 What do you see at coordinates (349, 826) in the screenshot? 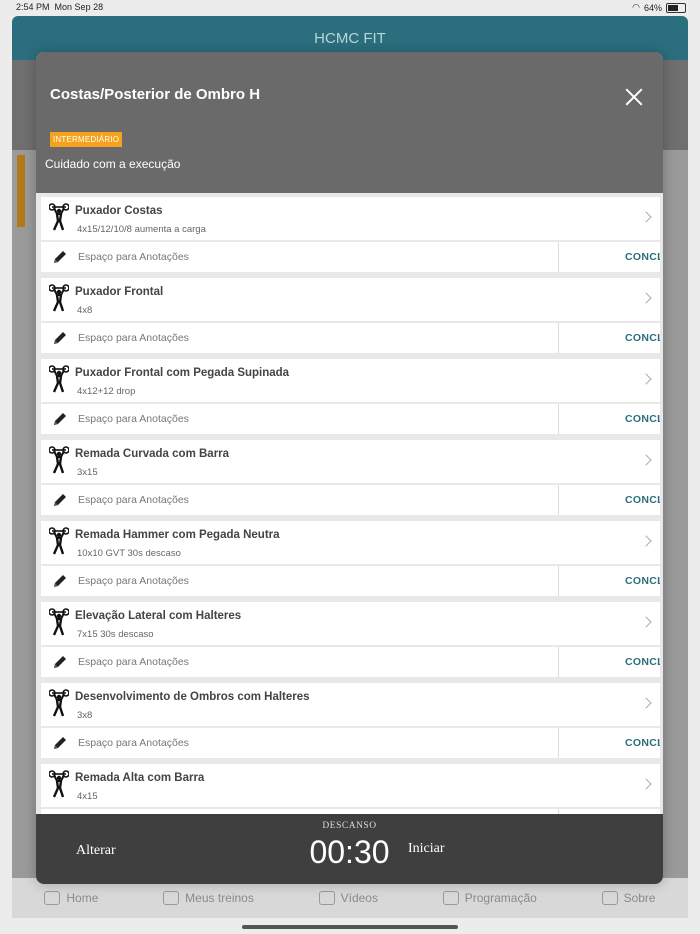
I see `rest-label: DESCANSO` at bounding box center [349, 826].